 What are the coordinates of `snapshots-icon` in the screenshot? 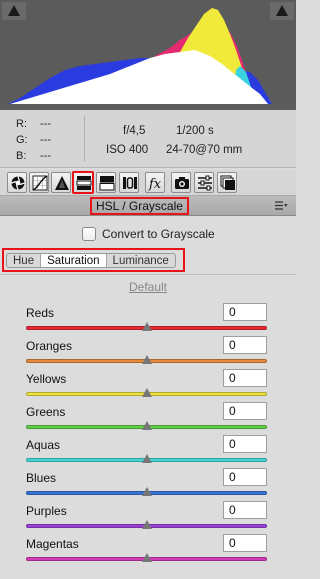 It's located at (227, 182).